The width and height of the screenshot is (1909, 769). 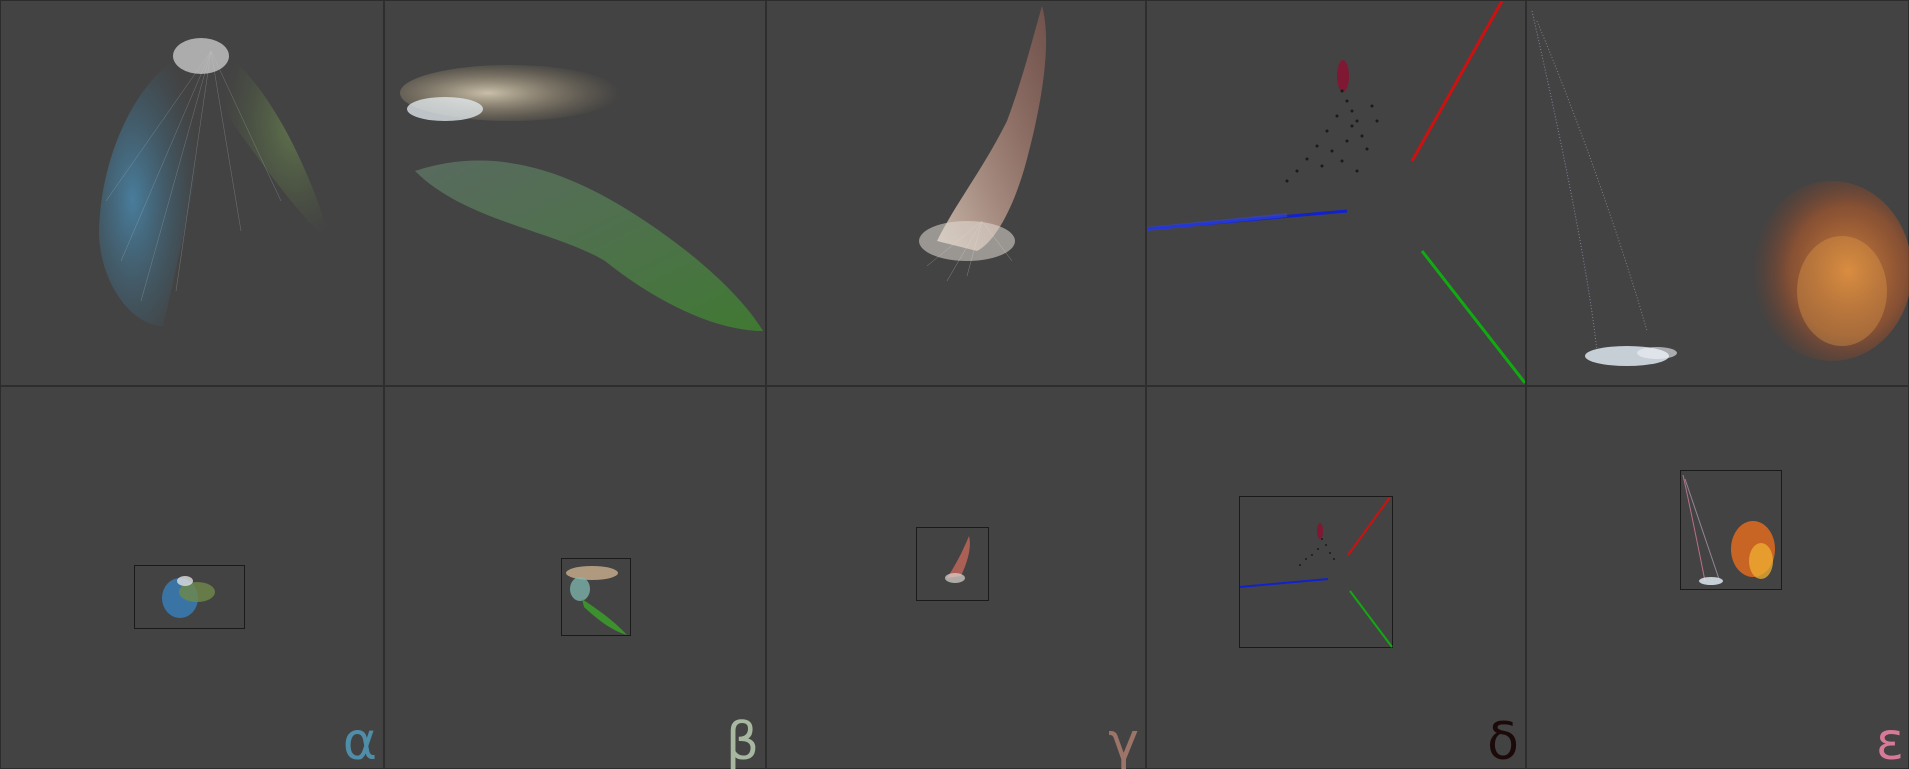 I want to click on point-cloud-gamma, so click(x=983, y=144).